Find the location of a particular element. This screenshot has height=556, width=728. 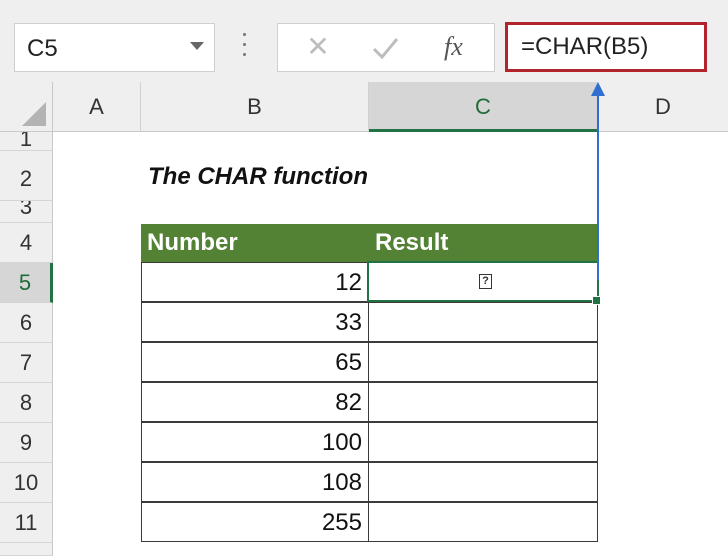

fx-label: fx is located at coordinates (453, 46).